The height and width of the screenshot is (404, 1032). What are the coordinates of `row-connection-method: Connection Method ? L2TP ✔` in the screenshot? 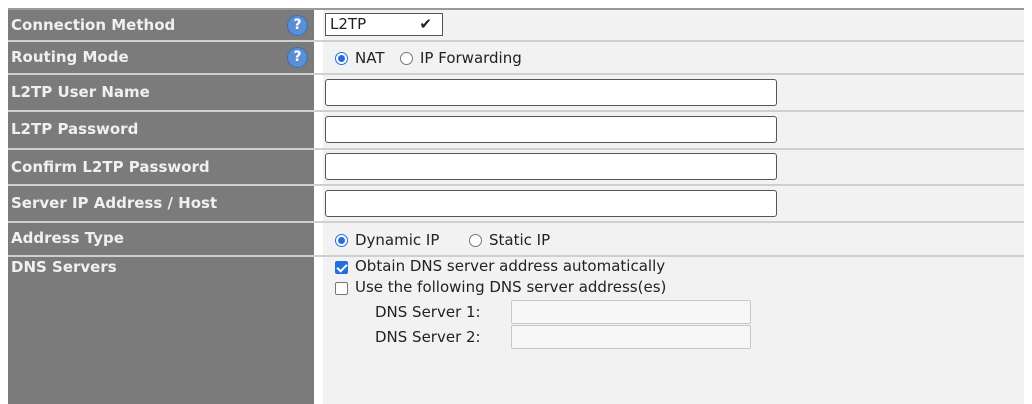 It's located at (516, 25).